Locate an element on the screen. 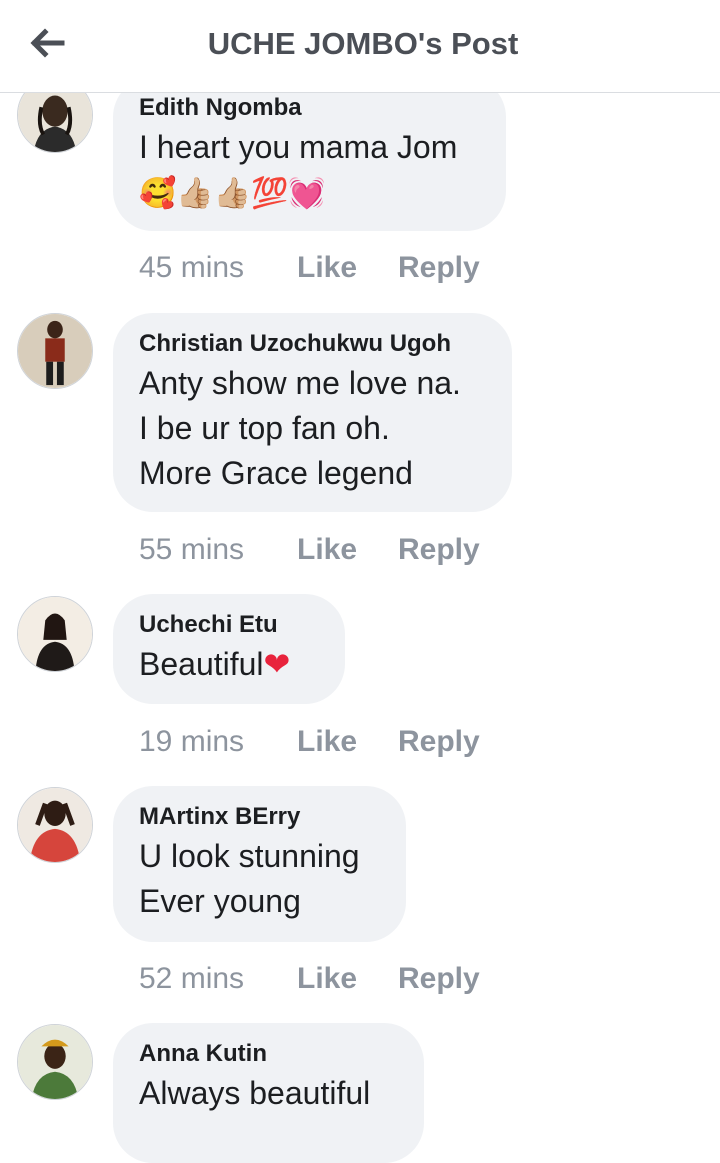 This screenshot has height=1163, width=720. comment-meta: 19 mins Like Reply is located at coordinates (309, 742).